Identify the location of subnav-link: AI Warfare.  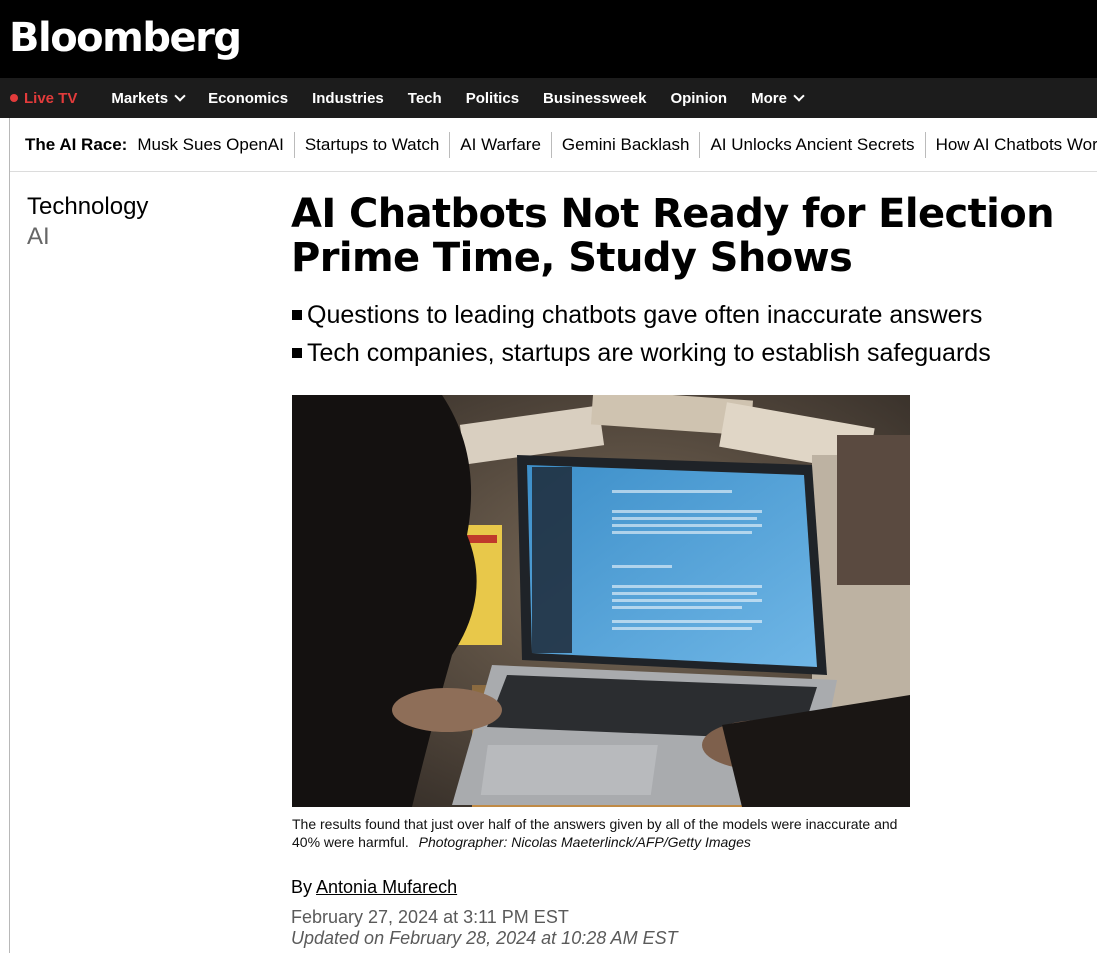
(500, 144).